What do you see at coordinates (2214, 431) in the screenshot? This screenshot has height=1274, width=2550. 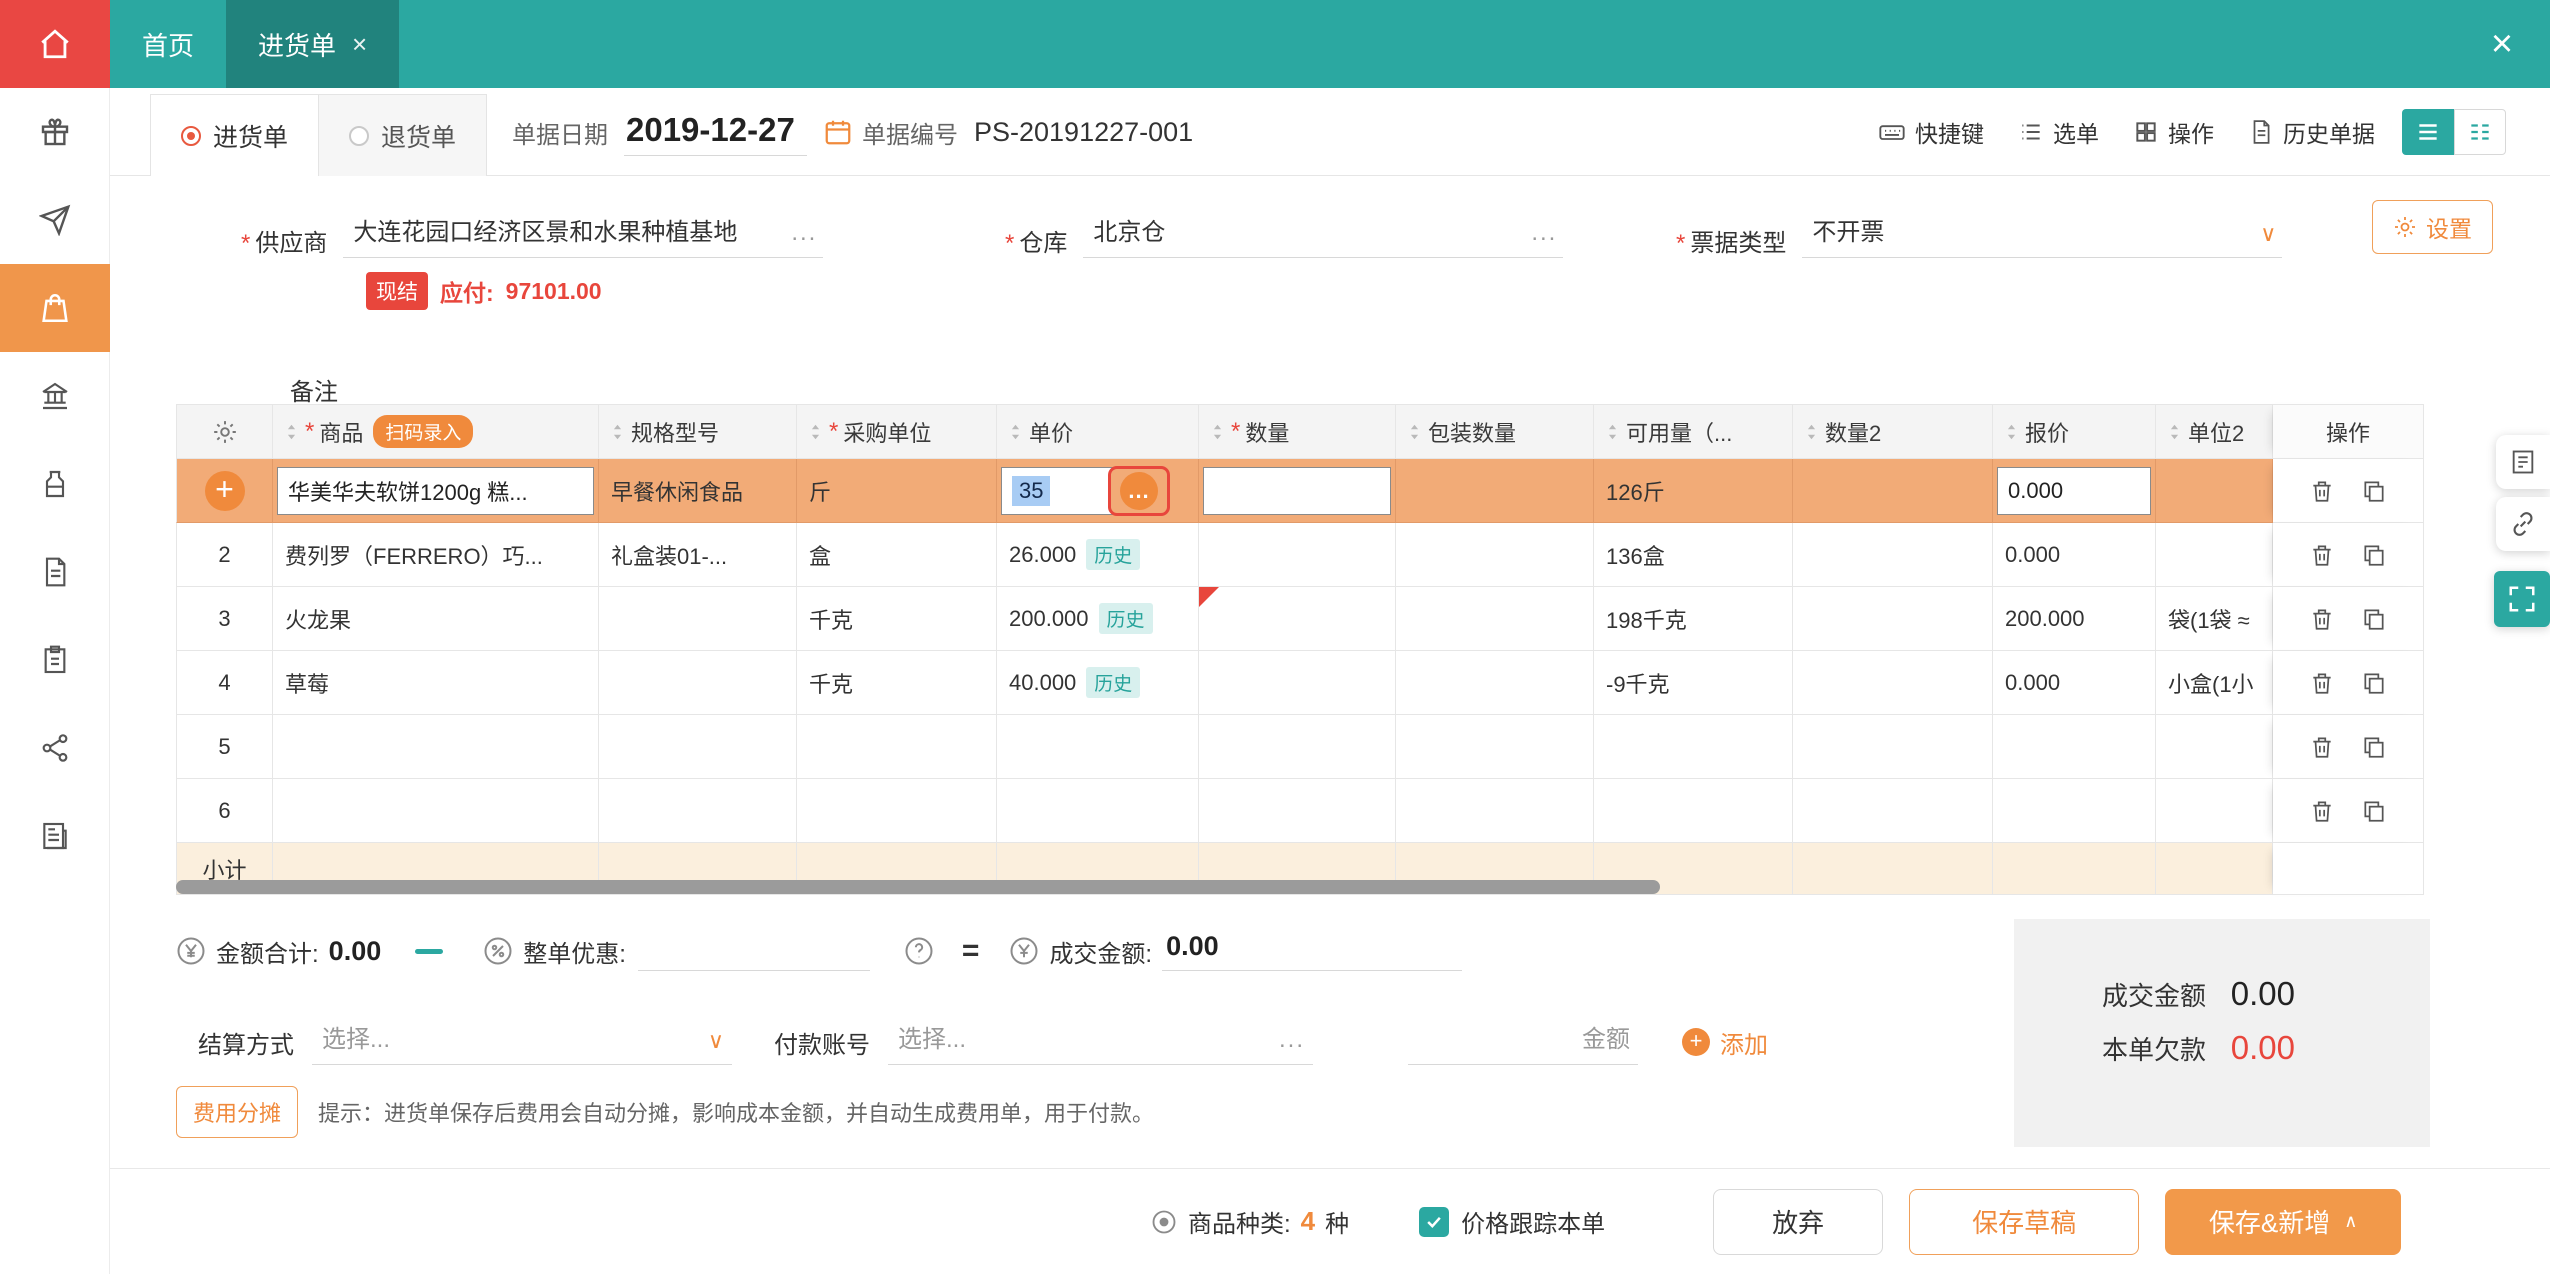 I see `header-unit2: 单位2` at bounding box center [2214, 431].